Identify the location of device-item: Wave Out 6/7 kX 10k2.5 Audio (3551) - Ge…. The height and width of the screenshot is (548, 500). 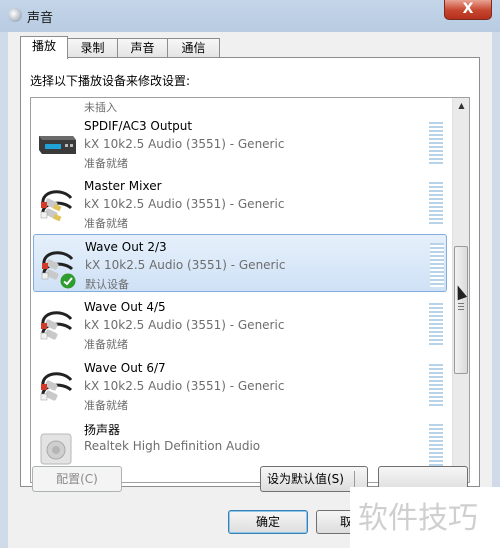
(240, 385).